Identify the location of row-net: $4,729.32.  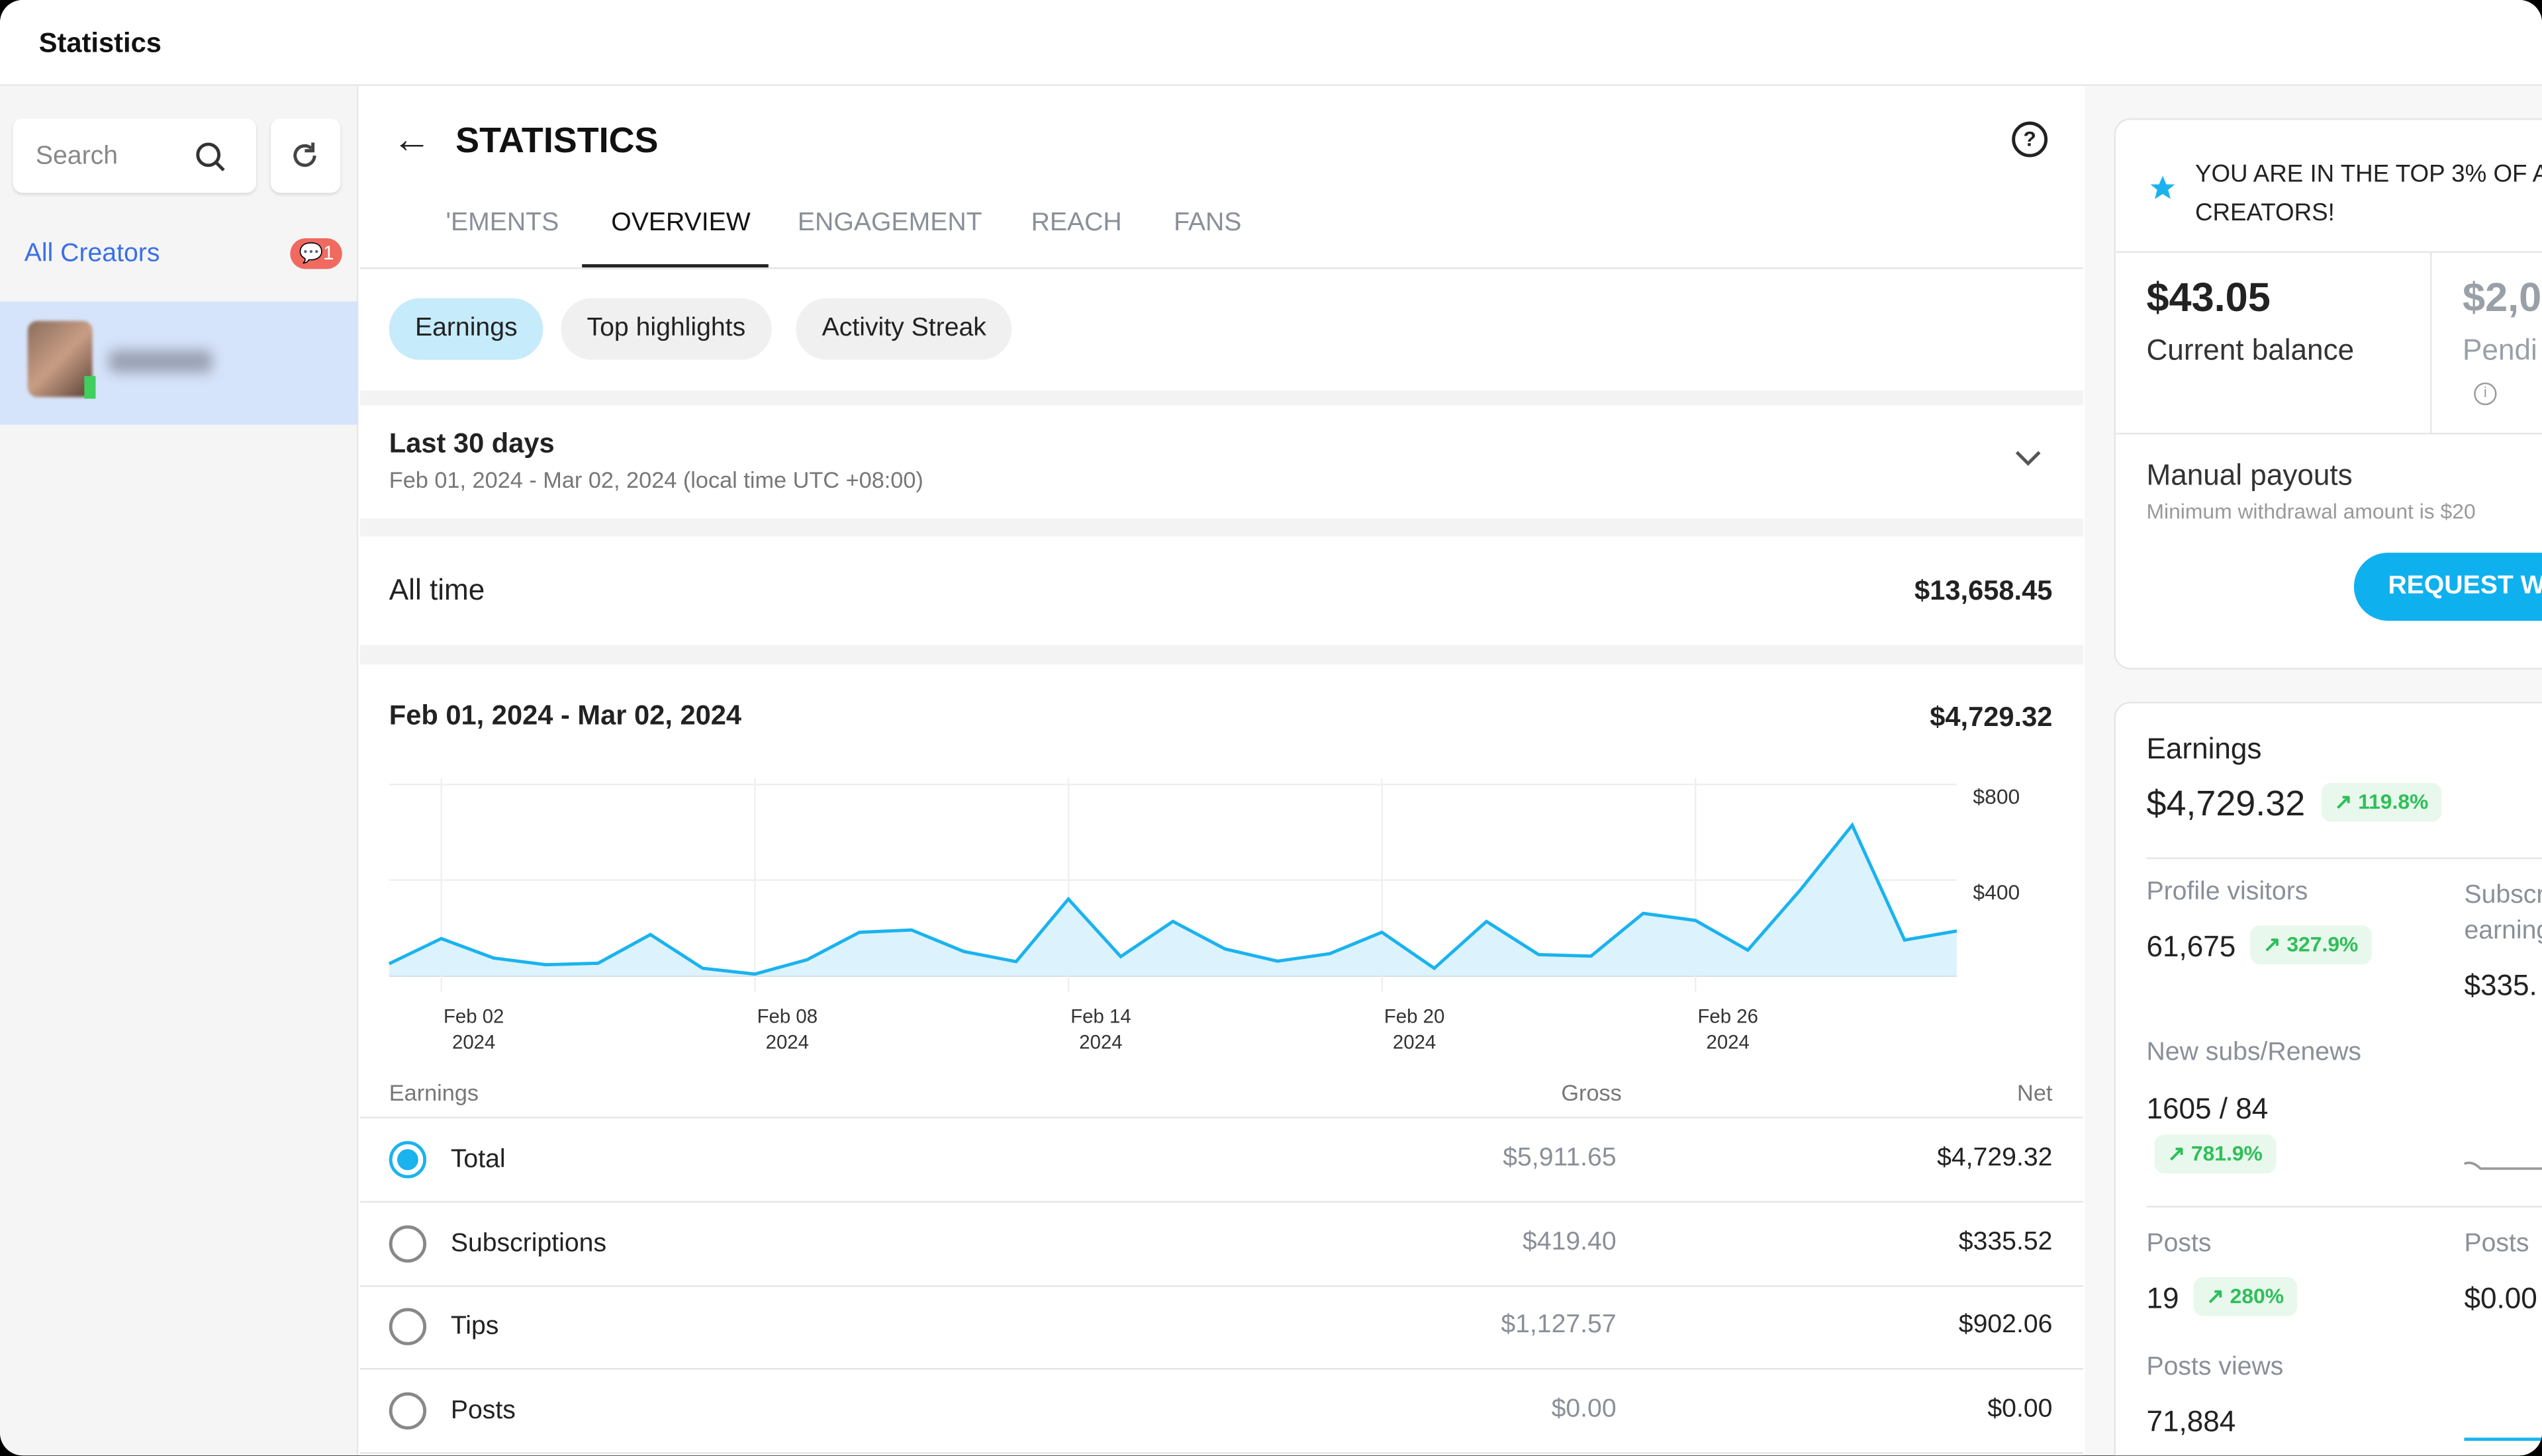
(1995, 1158).